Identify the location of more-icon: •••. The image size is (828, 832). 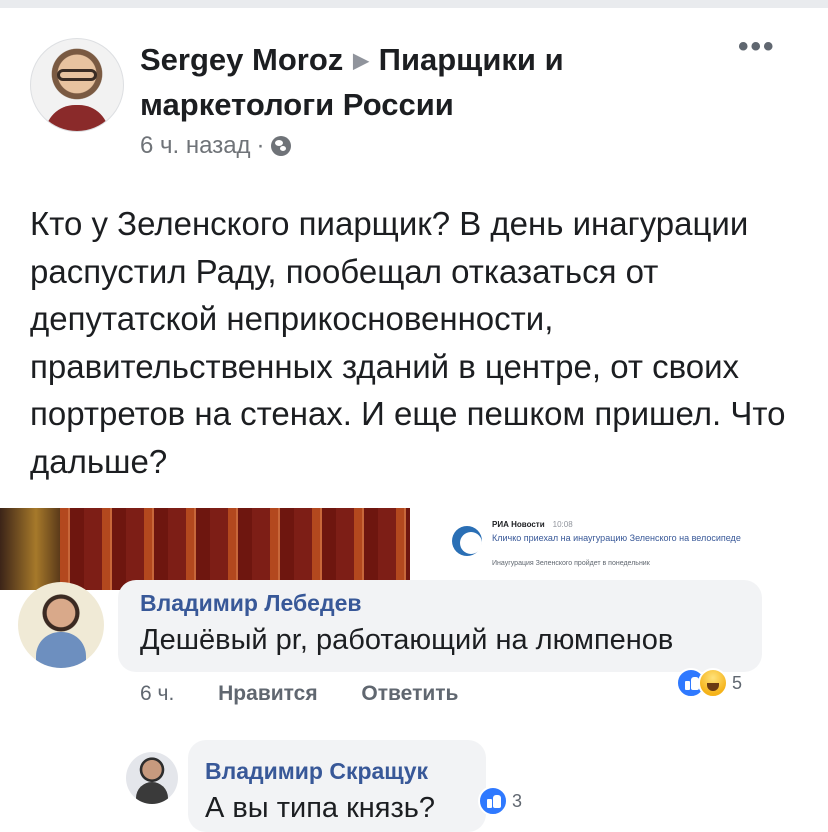
(757, 47).